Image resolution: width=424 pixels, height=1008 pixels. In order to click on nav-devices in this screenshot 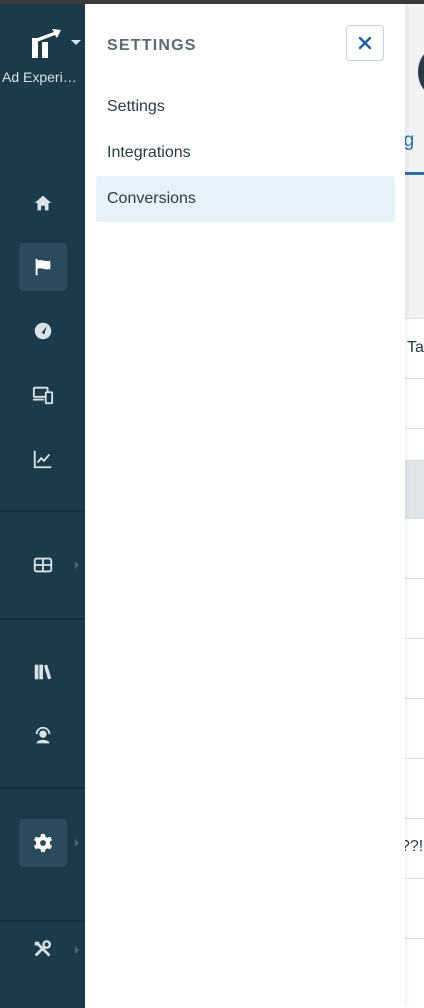, I will do `click(43, 395)`.